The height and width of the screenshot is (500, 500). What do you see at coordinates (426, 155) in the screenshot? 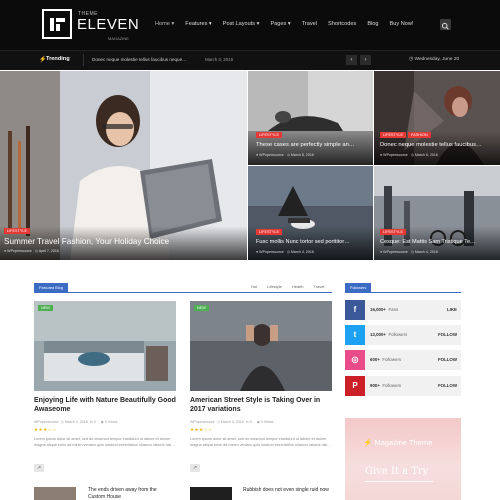
I see `post-date: March 8, 2016` at bounding box center [426, 155].